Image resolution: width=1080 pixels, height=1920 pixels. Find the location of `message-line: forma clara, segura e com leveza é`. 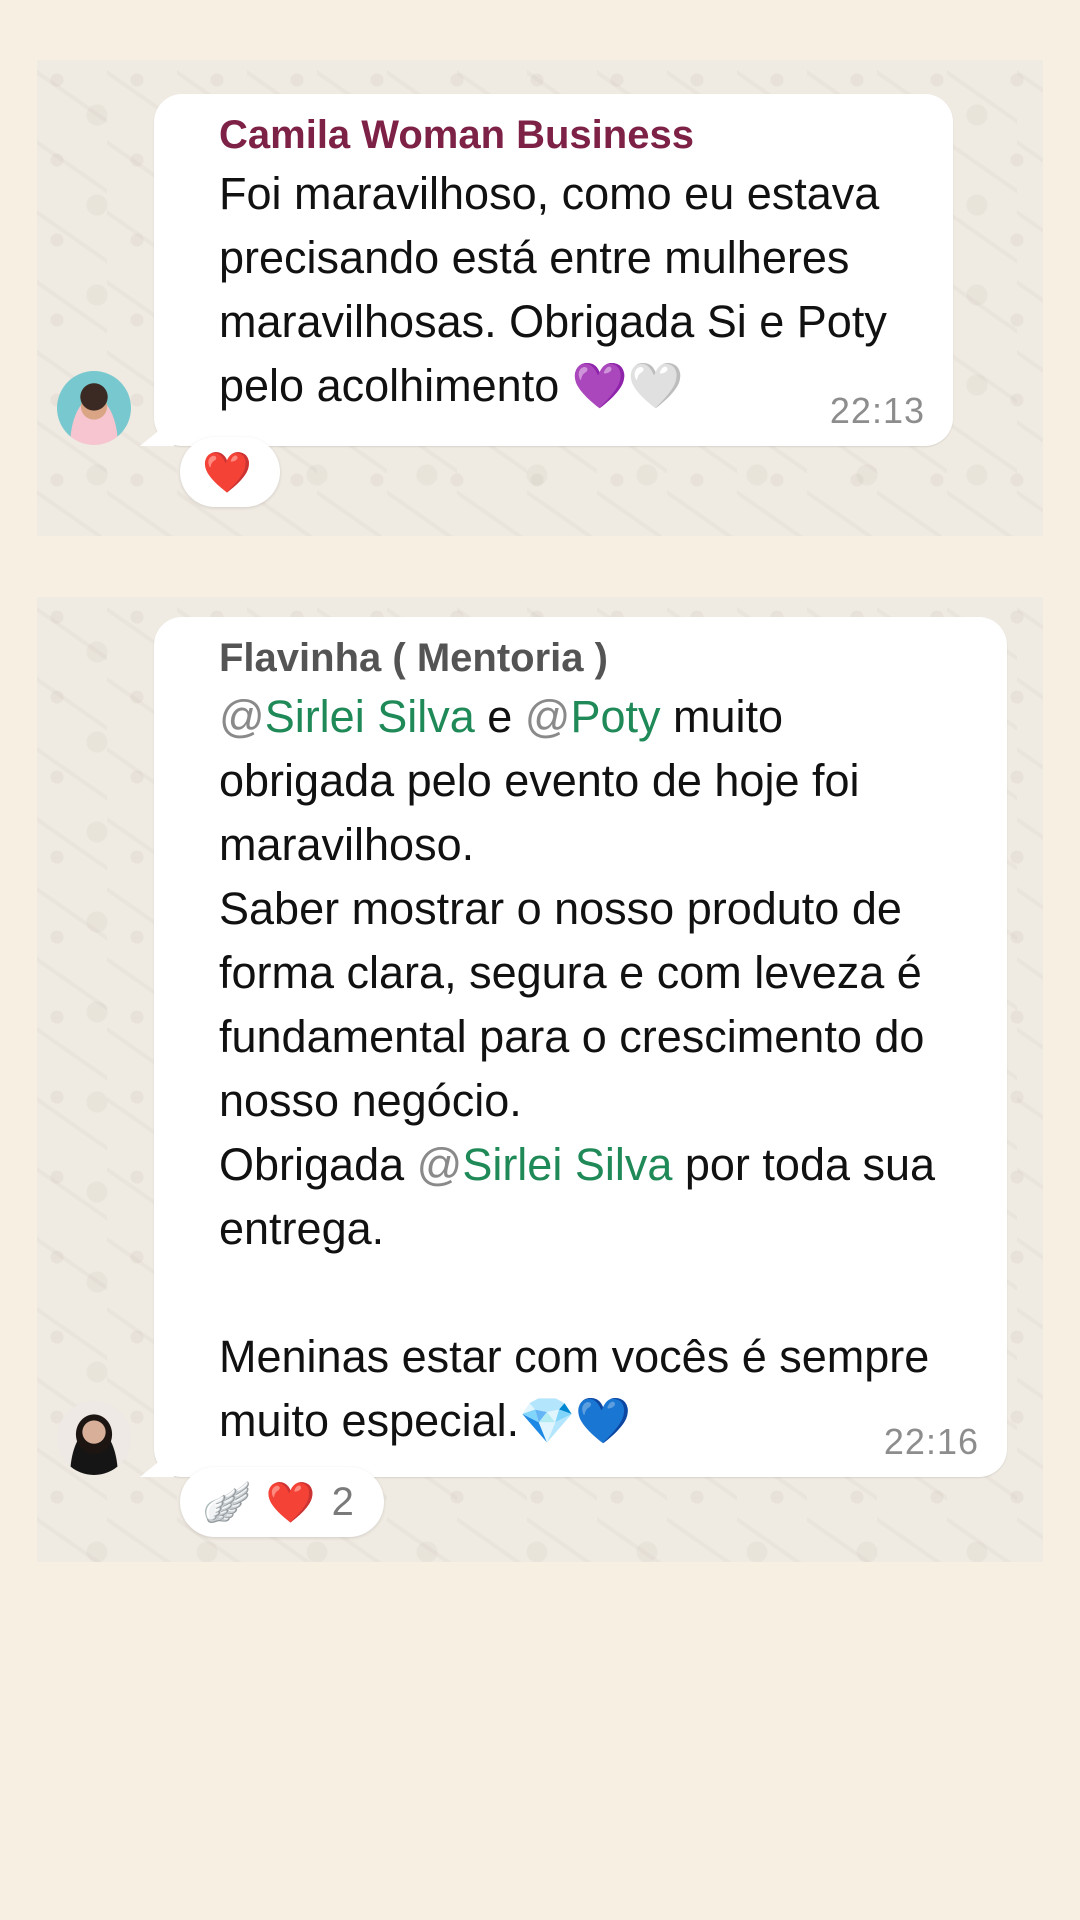

message-line: forma clara, segura e com leveza é is located at coordinates (570, 972).